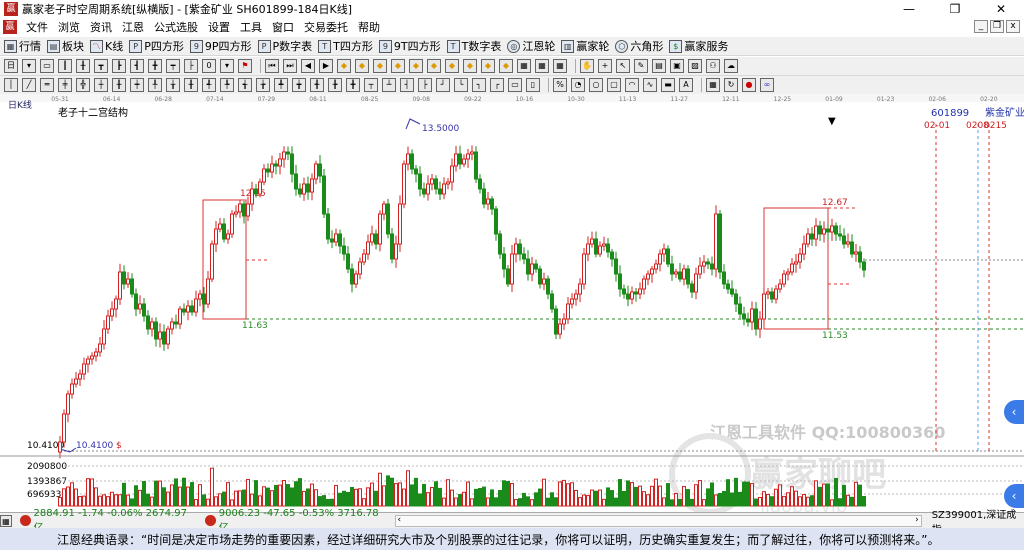 Image resolution: width=1024 pixels, height=550 pixels. Describe the element at coordinates (281, 85) in the screenshot. I see `line-icon-16: ╇` at that location.